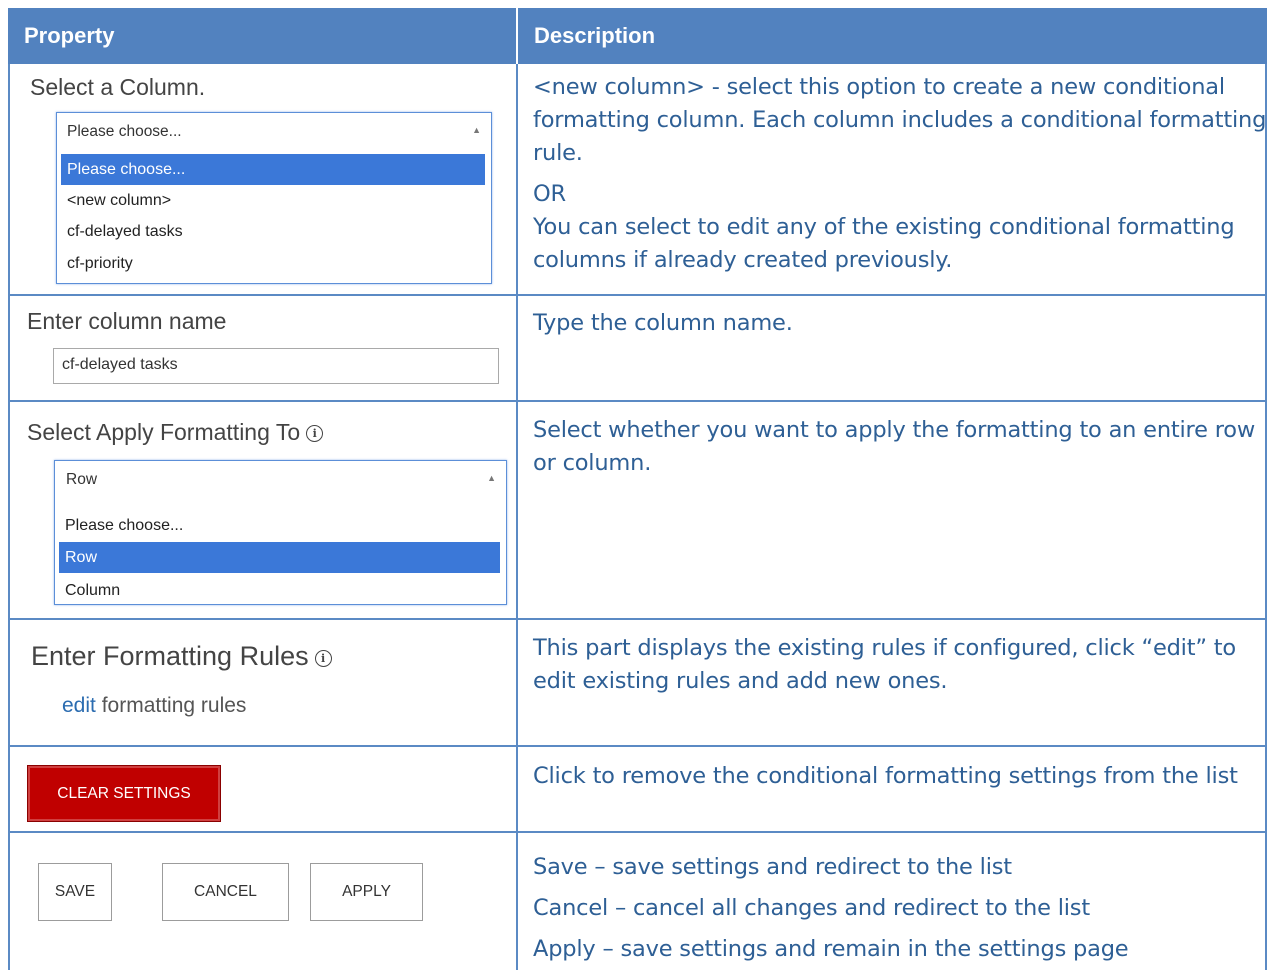  I want to click on row2-description: Type the column name., so click(663, 323).